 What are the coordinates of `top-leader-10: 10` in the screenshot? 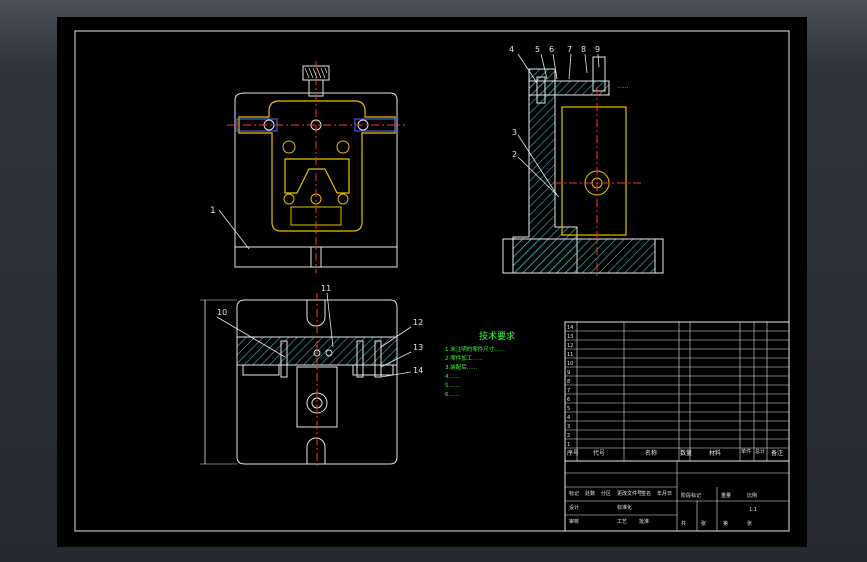 It's located at (222, 312).